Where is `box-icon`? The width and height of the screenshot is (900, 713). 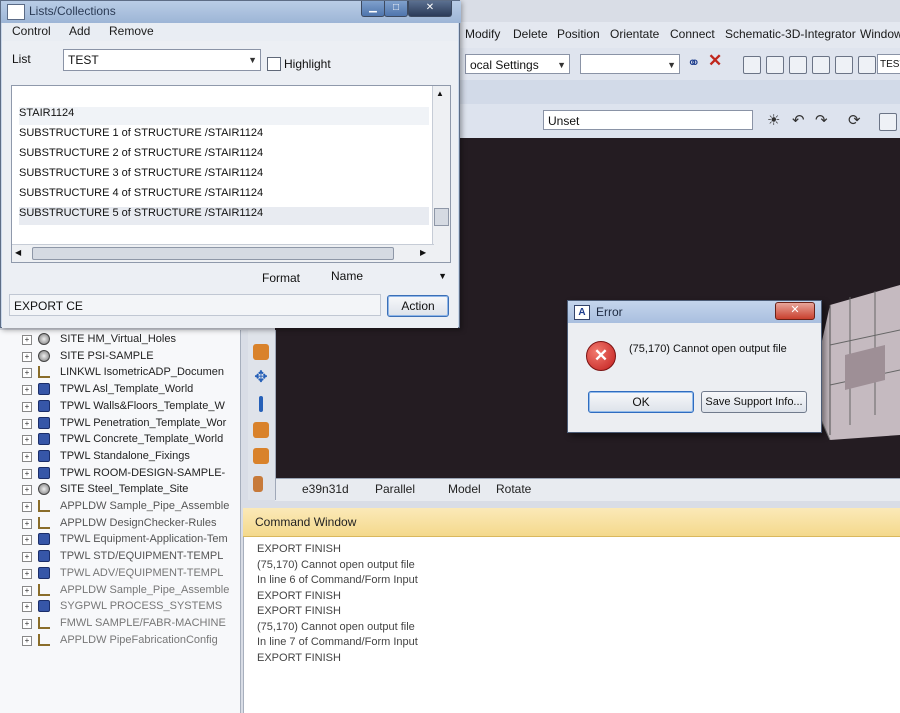 box-icon is located at coordinates (261, 430).